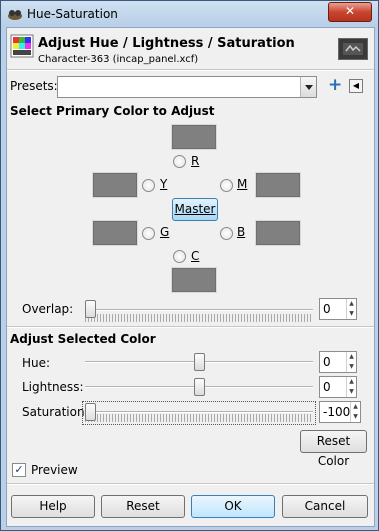  Describe the element at coordinates (338, 362) in the screenshot. I see `hue-spinbox: 0 ▲ ▼` at that location.